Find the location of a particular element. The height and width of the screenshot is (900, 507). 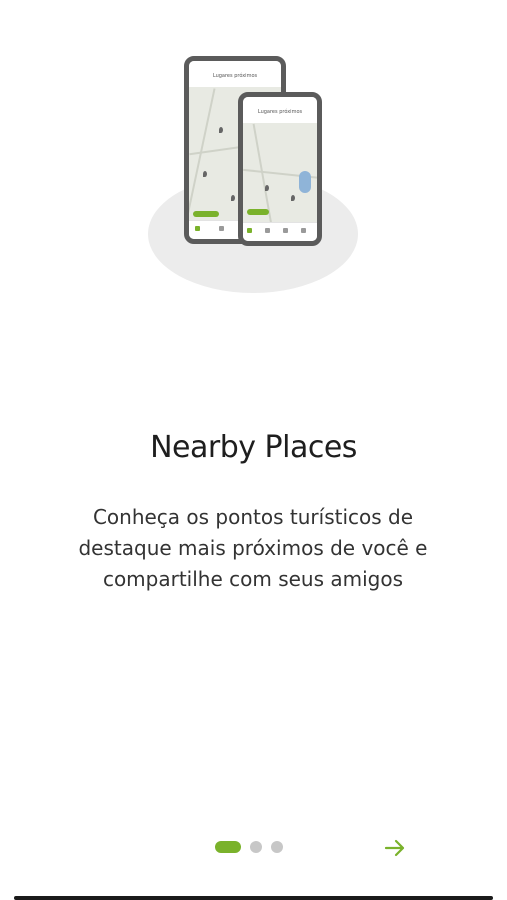

onboarding-illustration: Lugares próximos Lugares próximos is located at coordinates (255, 175).